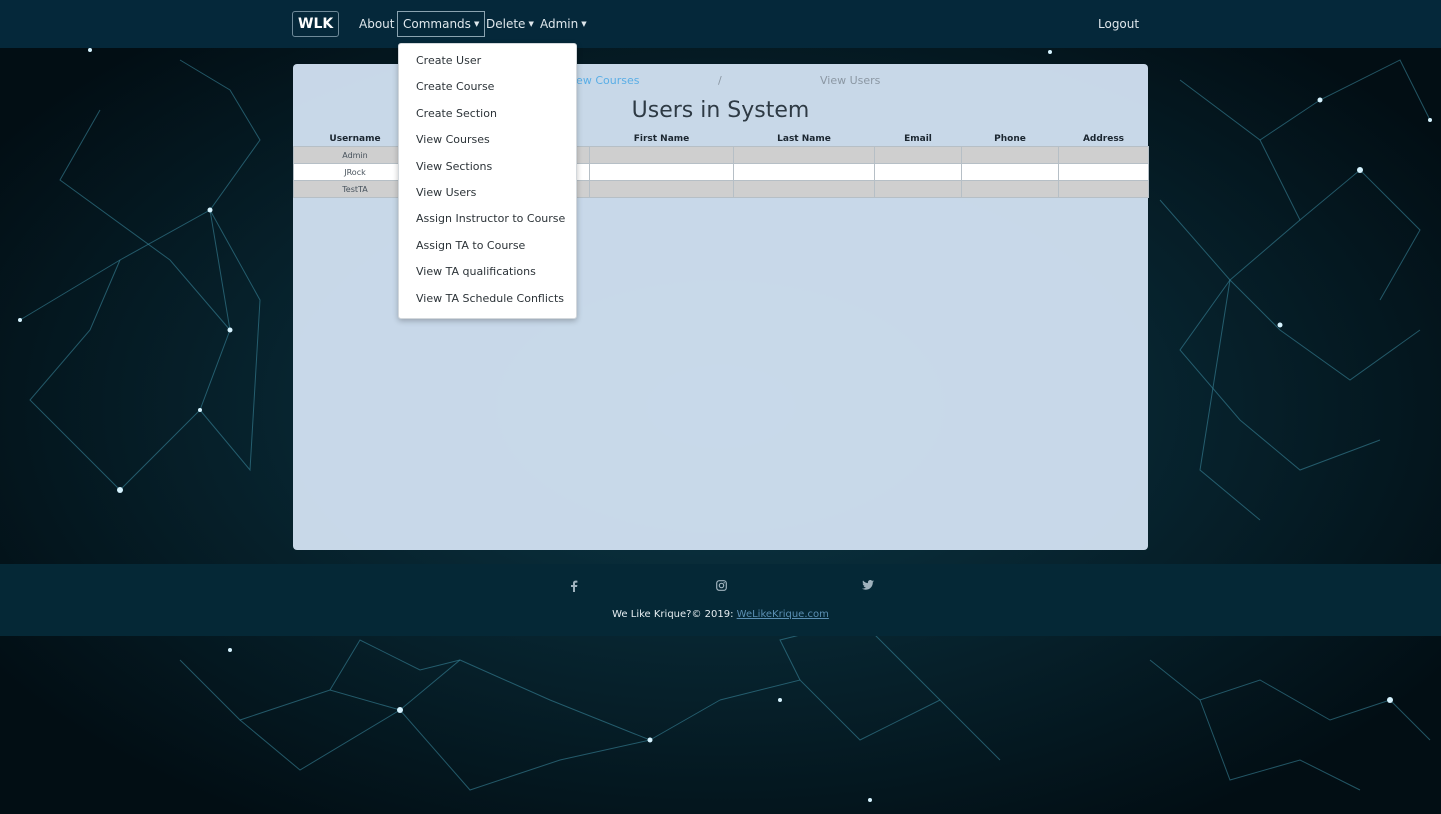  What do you see at coordinates (574, 587) in the screenshot?
I see `facebook-icon` at bounding box center [574, 587].